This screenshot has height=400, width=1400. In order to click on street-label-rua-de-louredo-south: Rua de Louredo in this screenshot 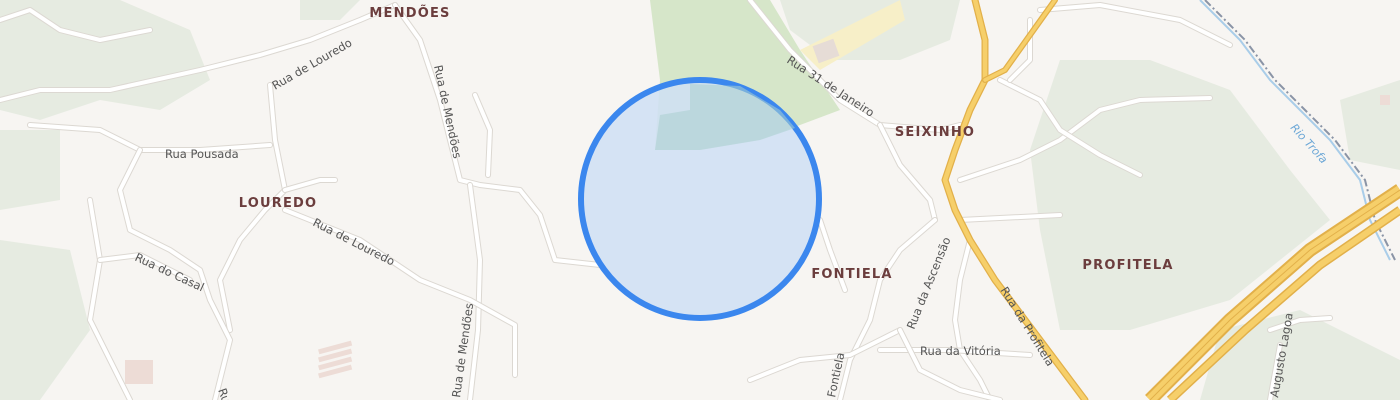, I will do `click(354, 241)`.